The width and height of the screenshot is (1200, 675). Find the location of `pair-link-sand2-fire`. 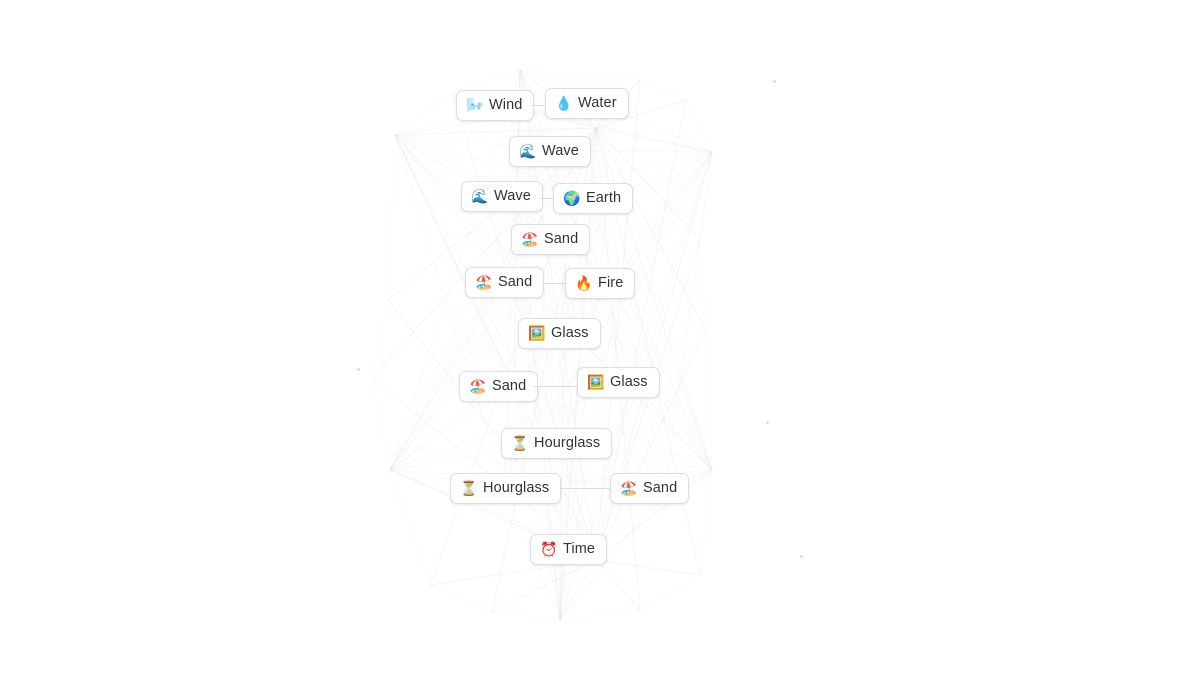

pair-link-sand2-fire is located at coordinates (554, 283).